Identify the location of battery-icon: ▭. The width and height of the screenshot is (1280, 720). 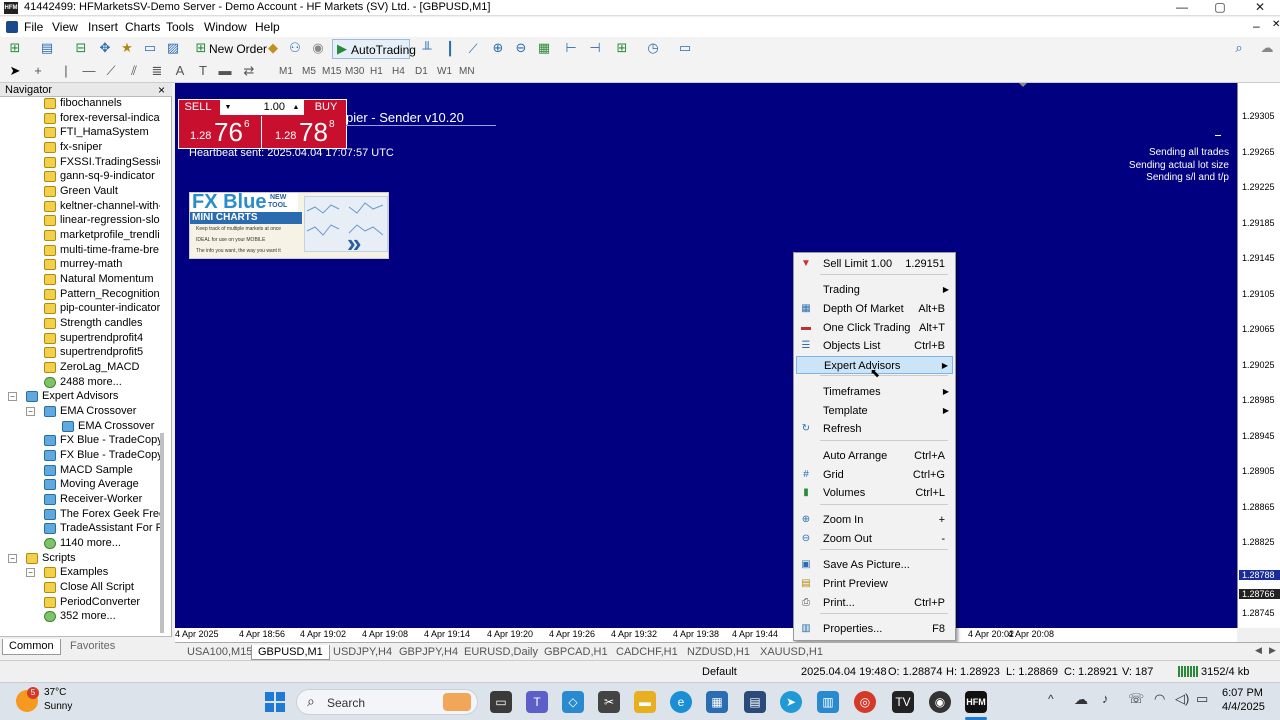
(1202, 699).